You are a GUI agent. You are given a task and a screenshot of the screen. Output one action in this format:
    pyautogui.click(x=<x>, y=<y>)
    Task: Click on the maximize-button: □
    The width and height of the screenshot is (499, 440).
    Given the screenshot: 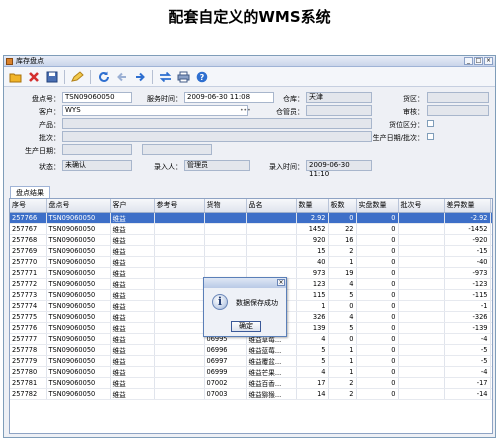 What is the action you would take?
    pyautogui.click(x=478, y=61)
    